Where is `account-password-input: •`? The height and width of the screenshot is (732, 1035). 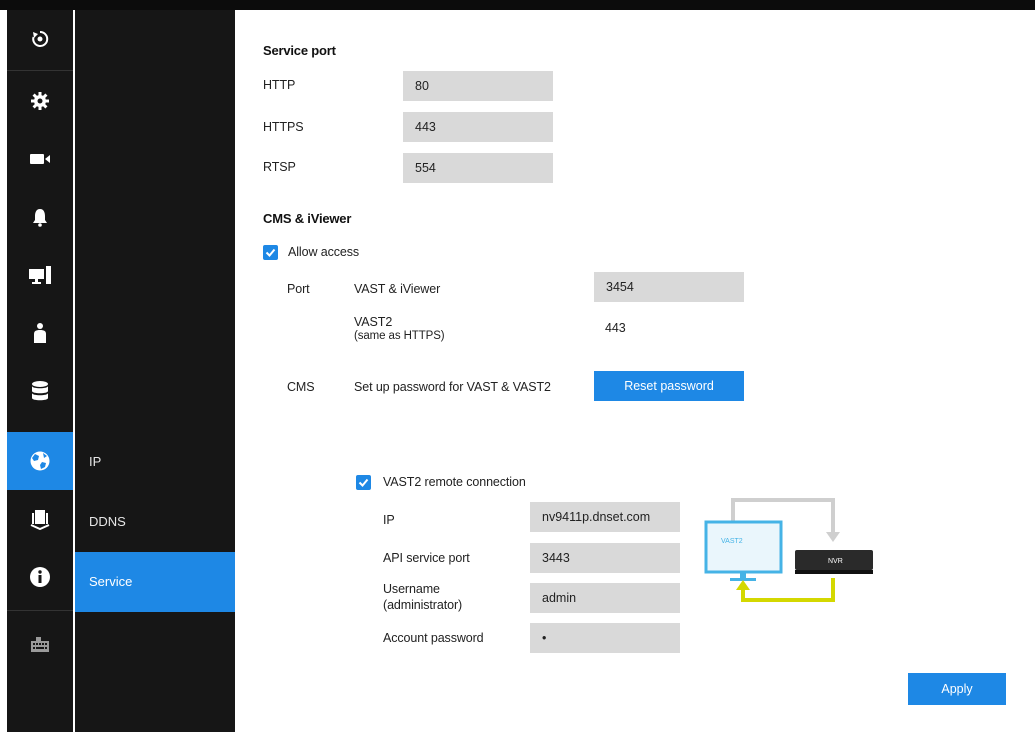 account-password-input: • is located at coordinates (605, 638).